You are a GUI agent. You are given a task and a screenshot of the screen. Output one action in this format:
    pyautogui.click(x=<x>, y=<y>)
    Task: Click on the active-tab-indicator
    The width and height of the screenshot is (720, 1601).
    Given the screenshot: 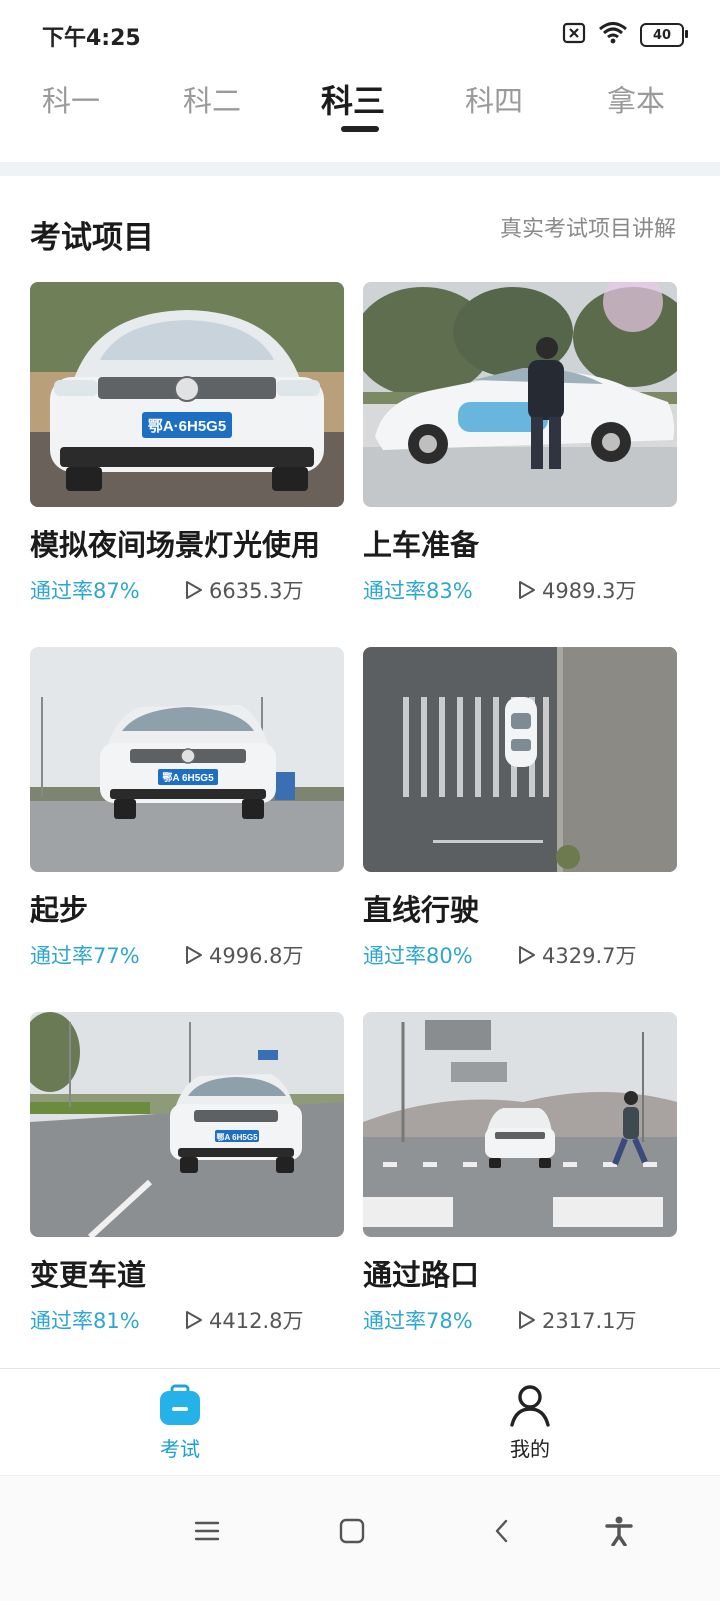 What is the action you would take?
    pyautogui.click(x=360, y=129)
    